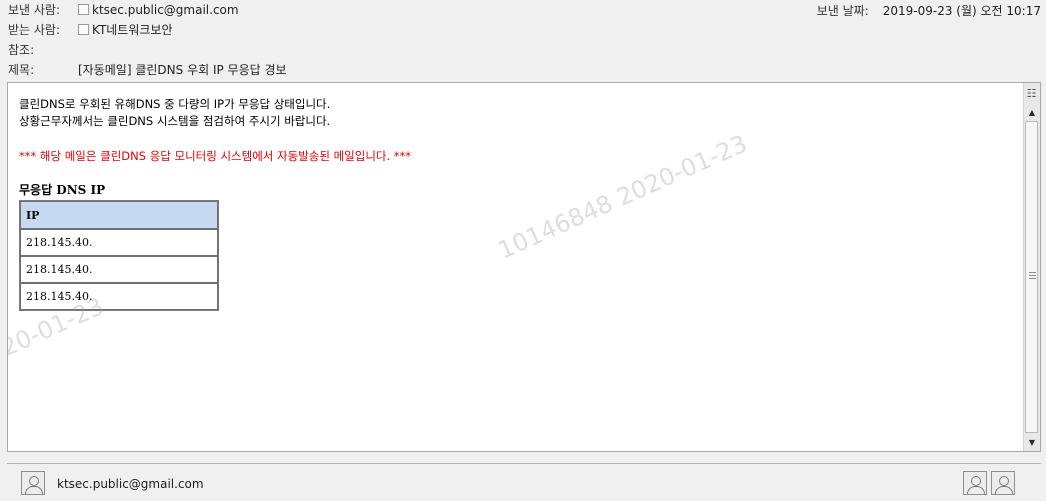 The width and height of the screenshot is (1046, 501). Describe the element at coordinates (523, 479) in the screenshot. I see `footer-bar: ktsec.public@gmail.com` at that location.